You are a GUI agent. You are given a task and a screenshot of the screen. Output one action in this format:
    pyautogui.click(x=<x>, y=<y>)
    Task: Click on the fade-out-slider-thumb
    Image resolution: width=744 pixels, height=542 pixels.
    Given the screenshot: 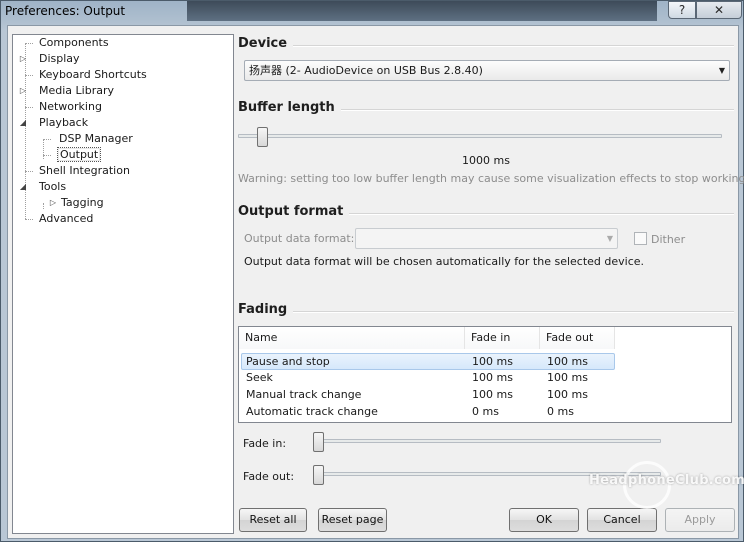 What is the action you would take?
    pyautogui.click(x=318, y=475)
    